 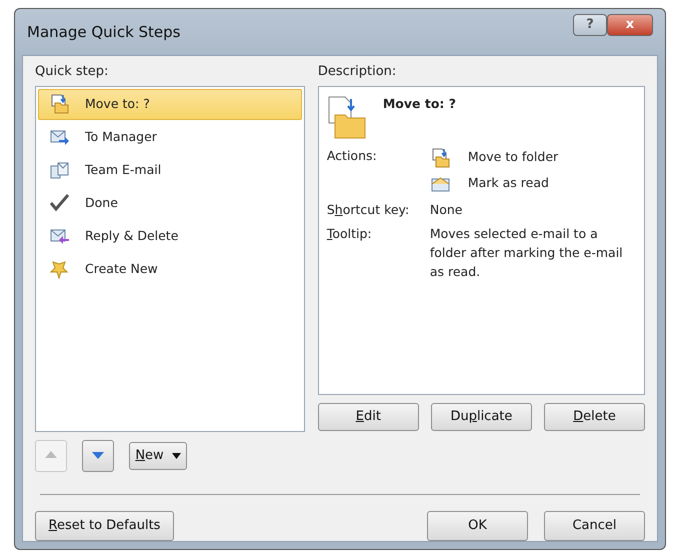 I want to click on shortcut-key-value: None, so click(x=447, y=209).